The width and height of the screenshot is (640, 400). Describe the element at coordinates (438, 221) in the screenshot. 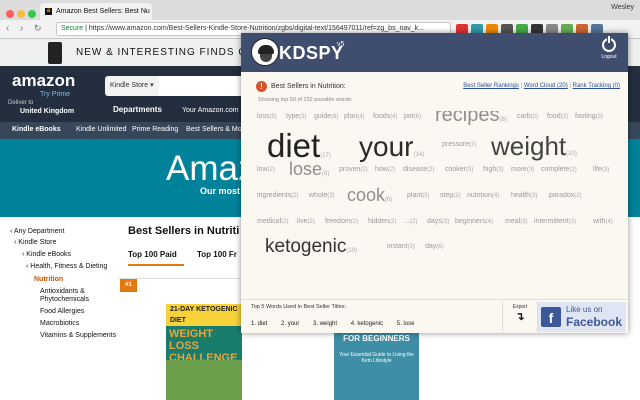

I see `cloud-word: days(3)` at that location.